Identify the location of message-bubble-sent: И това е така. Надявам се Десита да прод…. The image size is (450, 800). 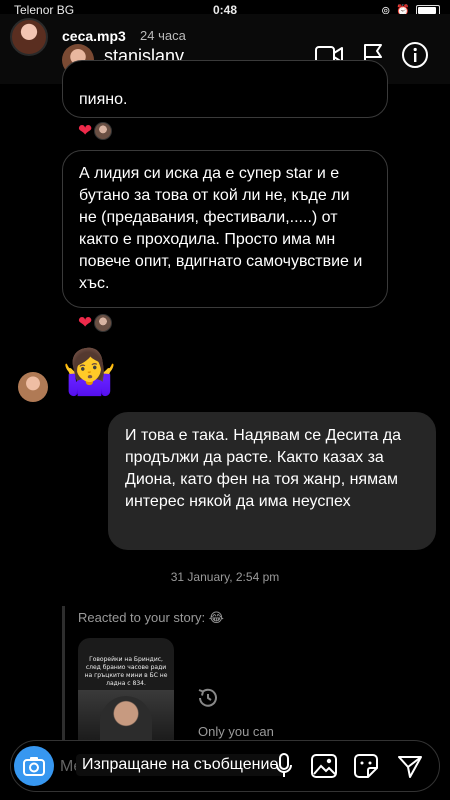
(272, 481).